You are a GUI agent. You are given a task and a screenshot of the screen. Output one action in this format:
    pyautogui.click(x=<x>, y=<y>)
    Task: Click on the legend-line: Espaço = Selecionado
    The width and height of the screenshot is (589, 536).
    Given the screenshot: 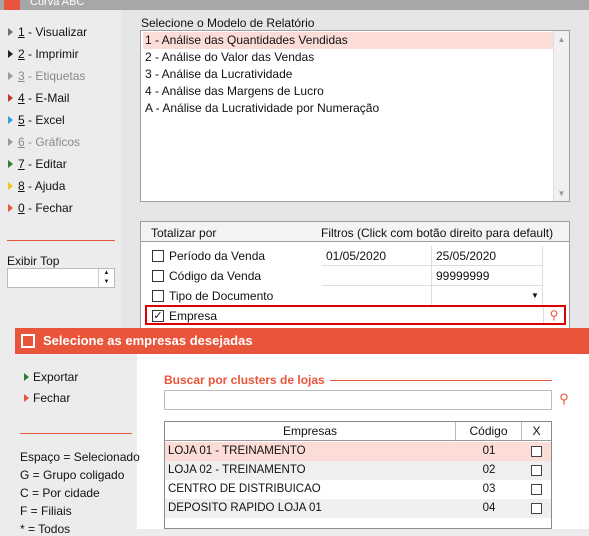 What is the action you would take?
    pyautogui.click(x=80, y=457)
    